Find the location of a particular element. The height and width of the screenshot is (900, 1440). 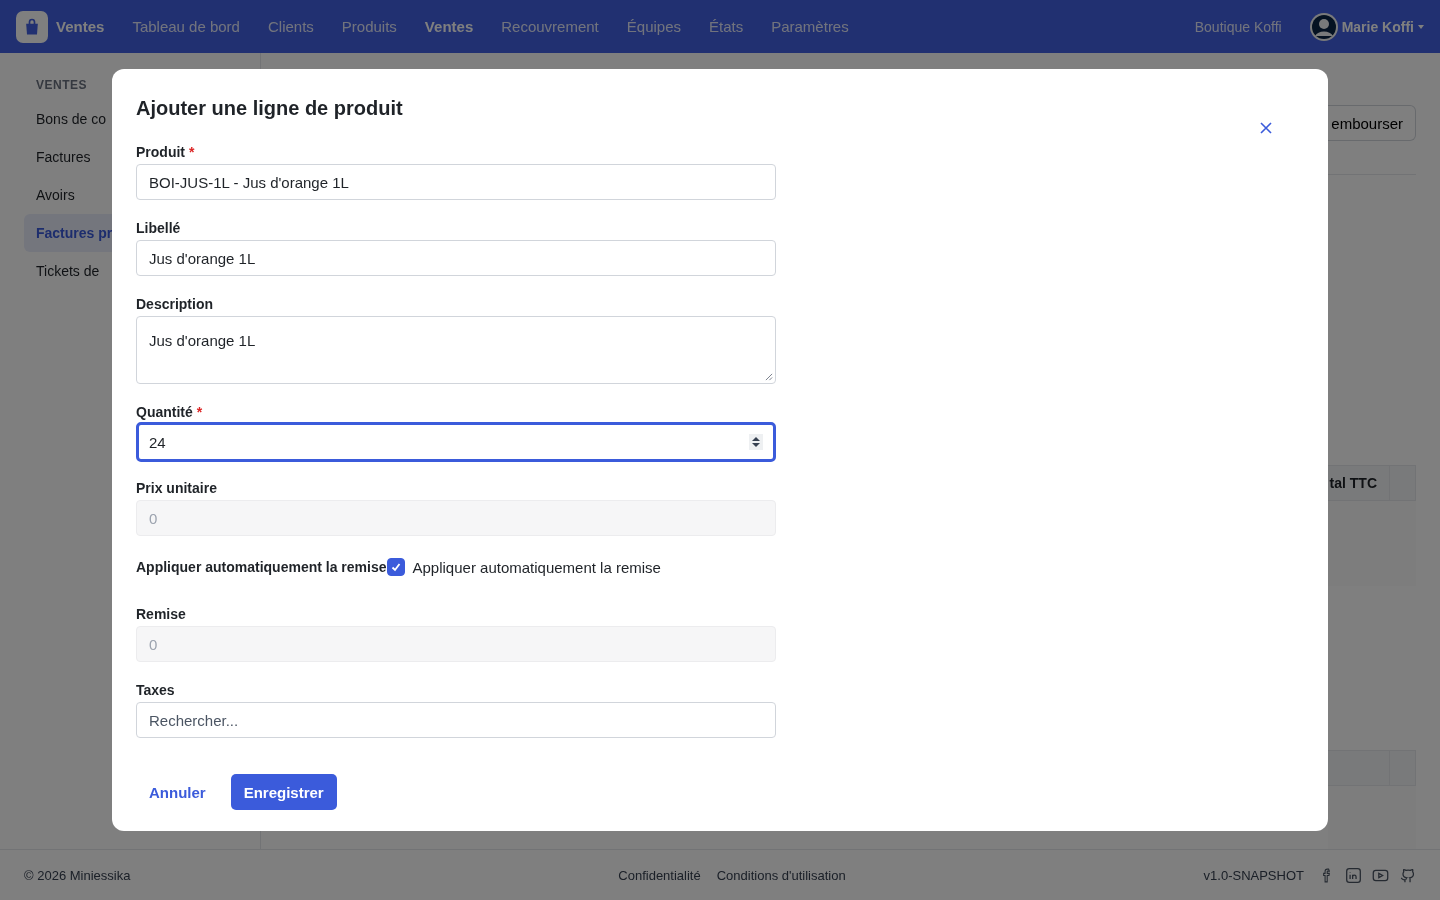

dialog-title: Ajouter une ligne de produit is located at coordinates (269, 108).